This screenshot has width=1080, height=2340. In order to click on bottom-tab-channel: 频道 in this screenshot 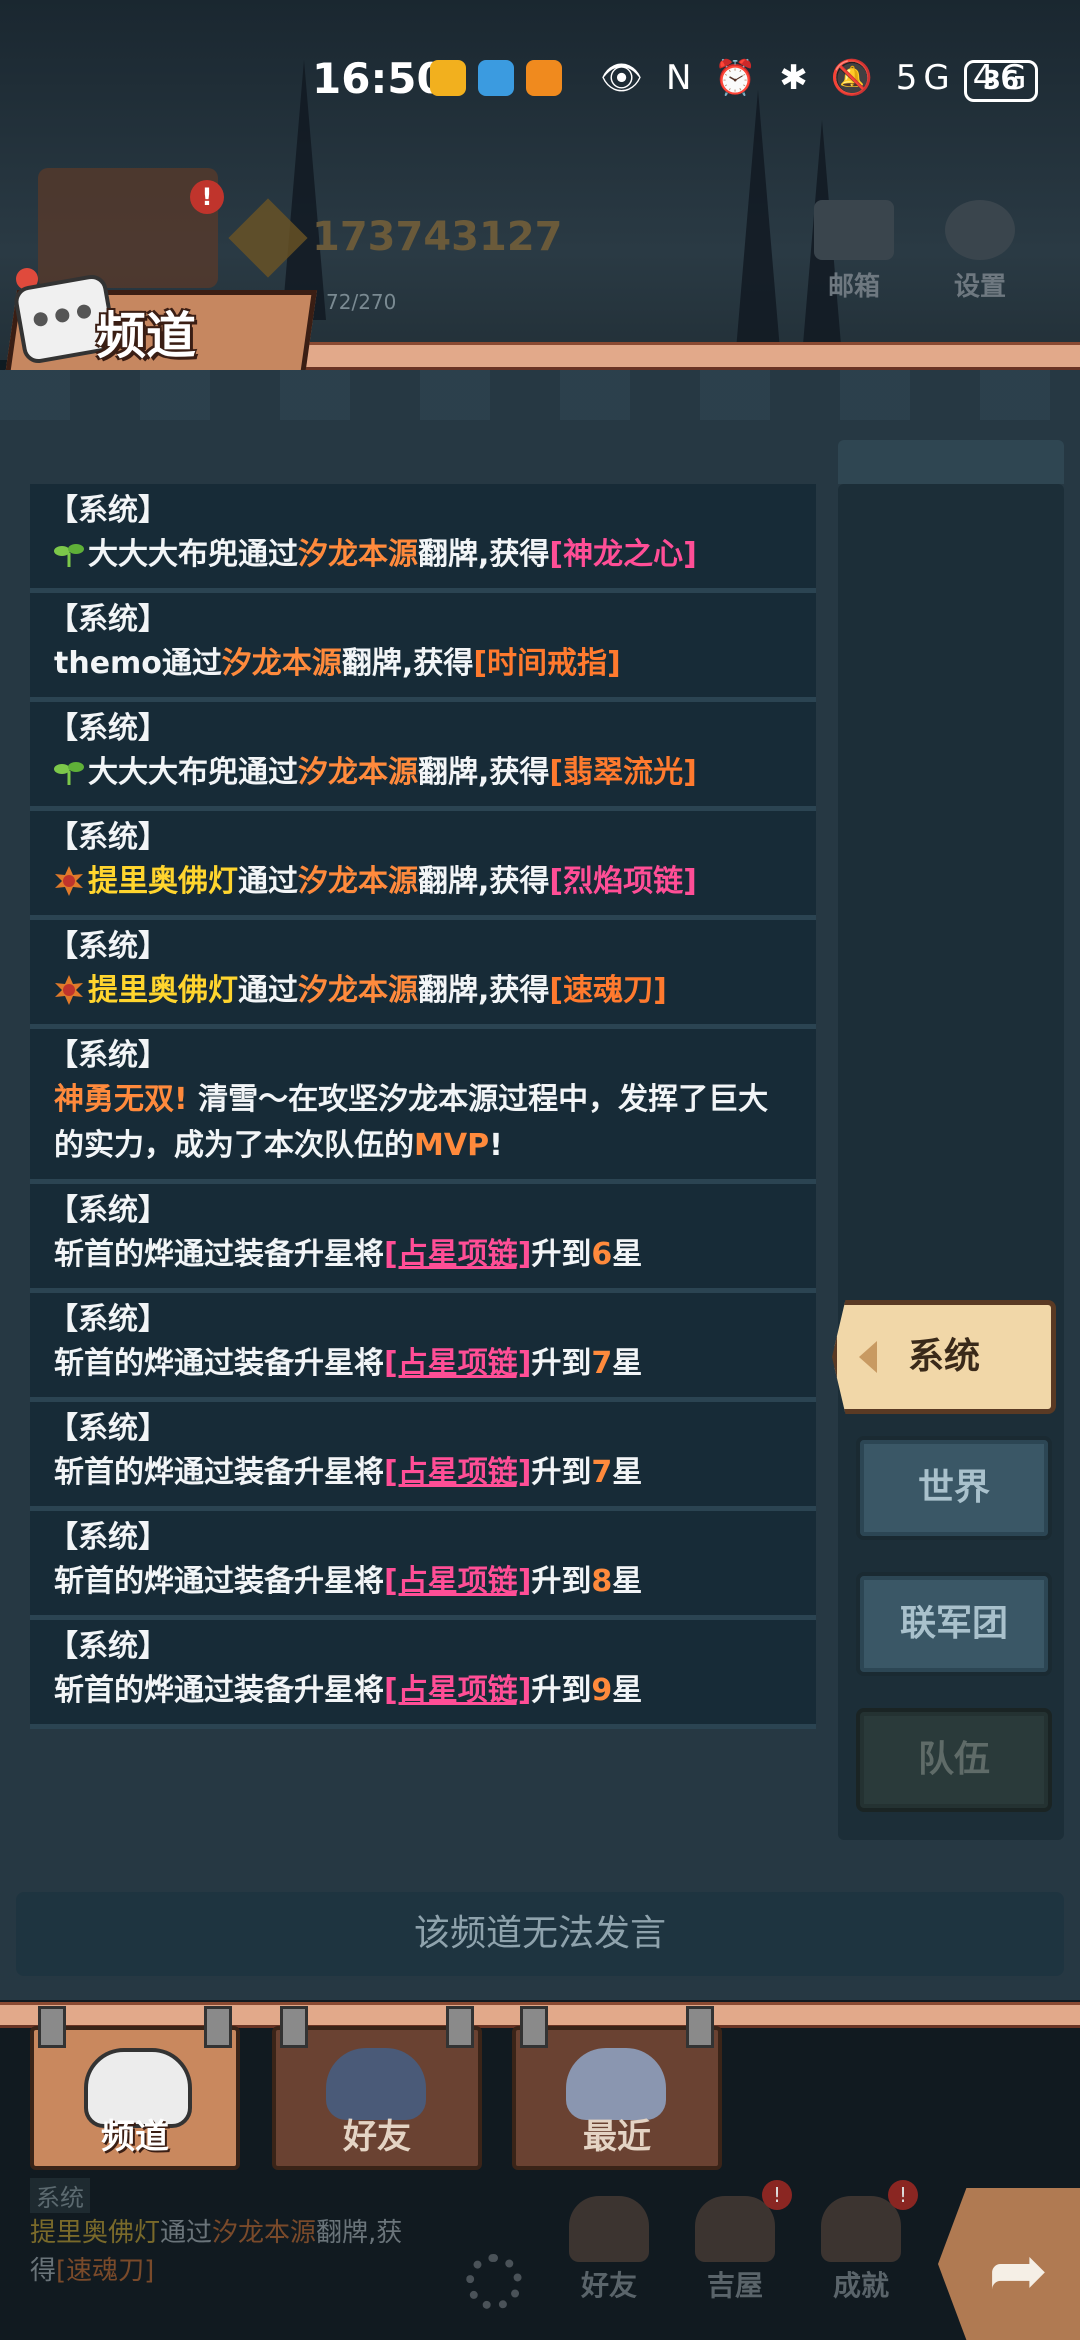, I will do `click(135, 2088)`.